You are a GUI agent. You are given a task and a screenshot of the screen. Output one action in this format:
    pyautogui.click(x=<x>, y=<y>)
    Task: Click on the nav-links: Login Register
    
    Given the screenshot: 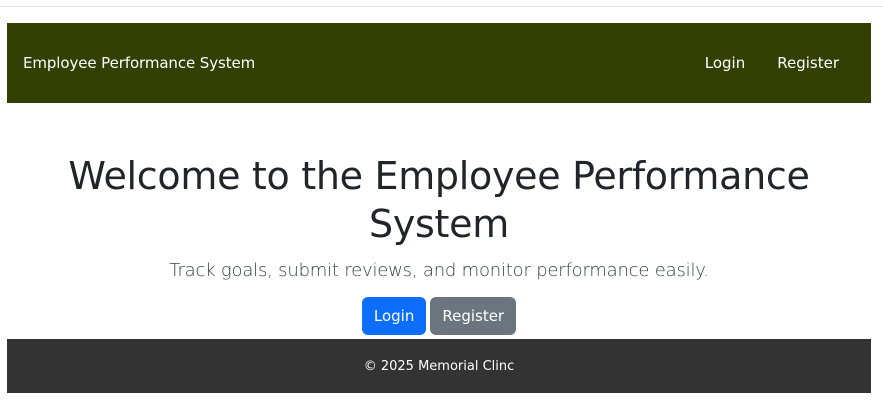 What is the action you would take?
    pyautogui.click(x=772, y=63)
    